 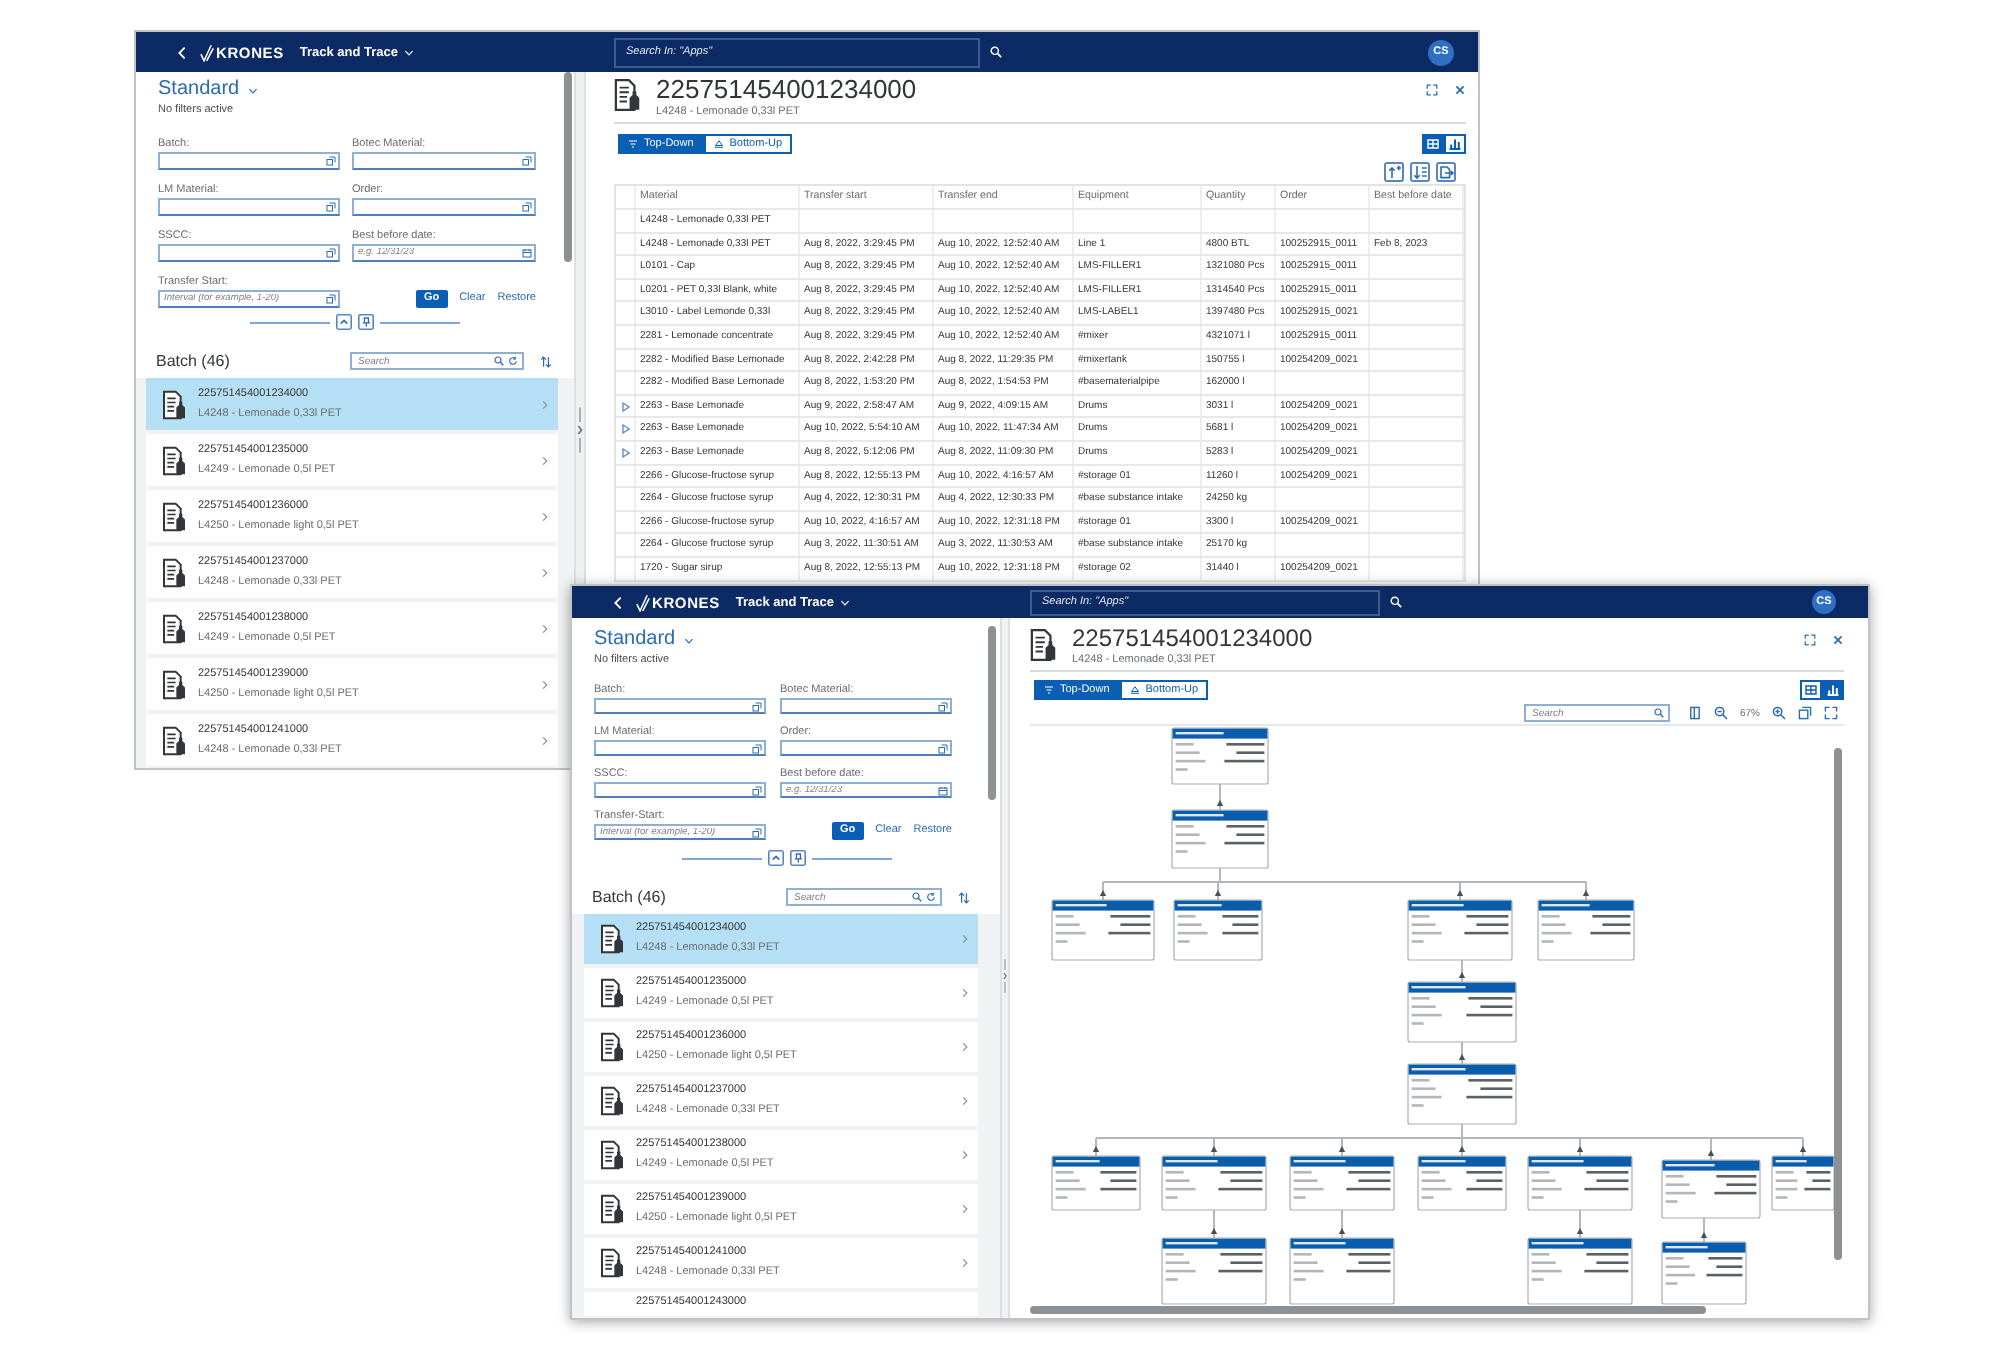 What do you see at coordinates (1420, 172) in the screenshot?
I see `sort-down-icon` at bounding box center [1420, 172].